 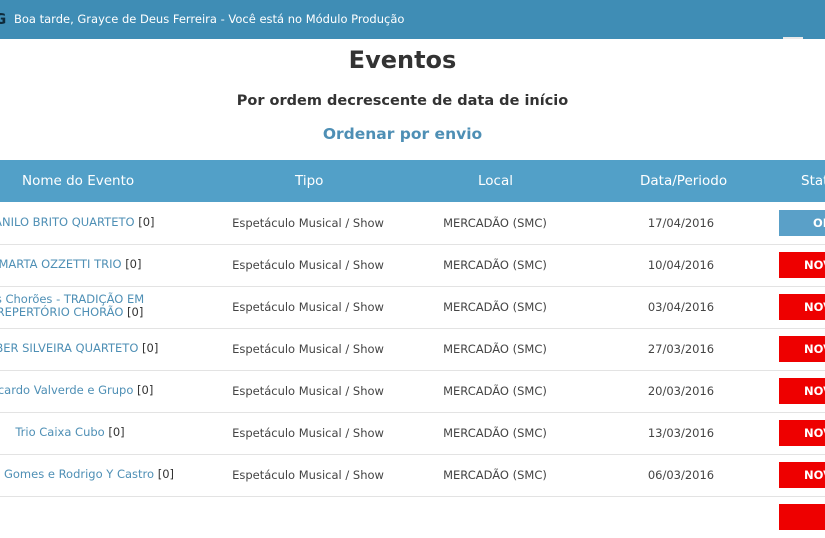 I want to click on event-date: 03/04/2016, so click(x=681, y=307).